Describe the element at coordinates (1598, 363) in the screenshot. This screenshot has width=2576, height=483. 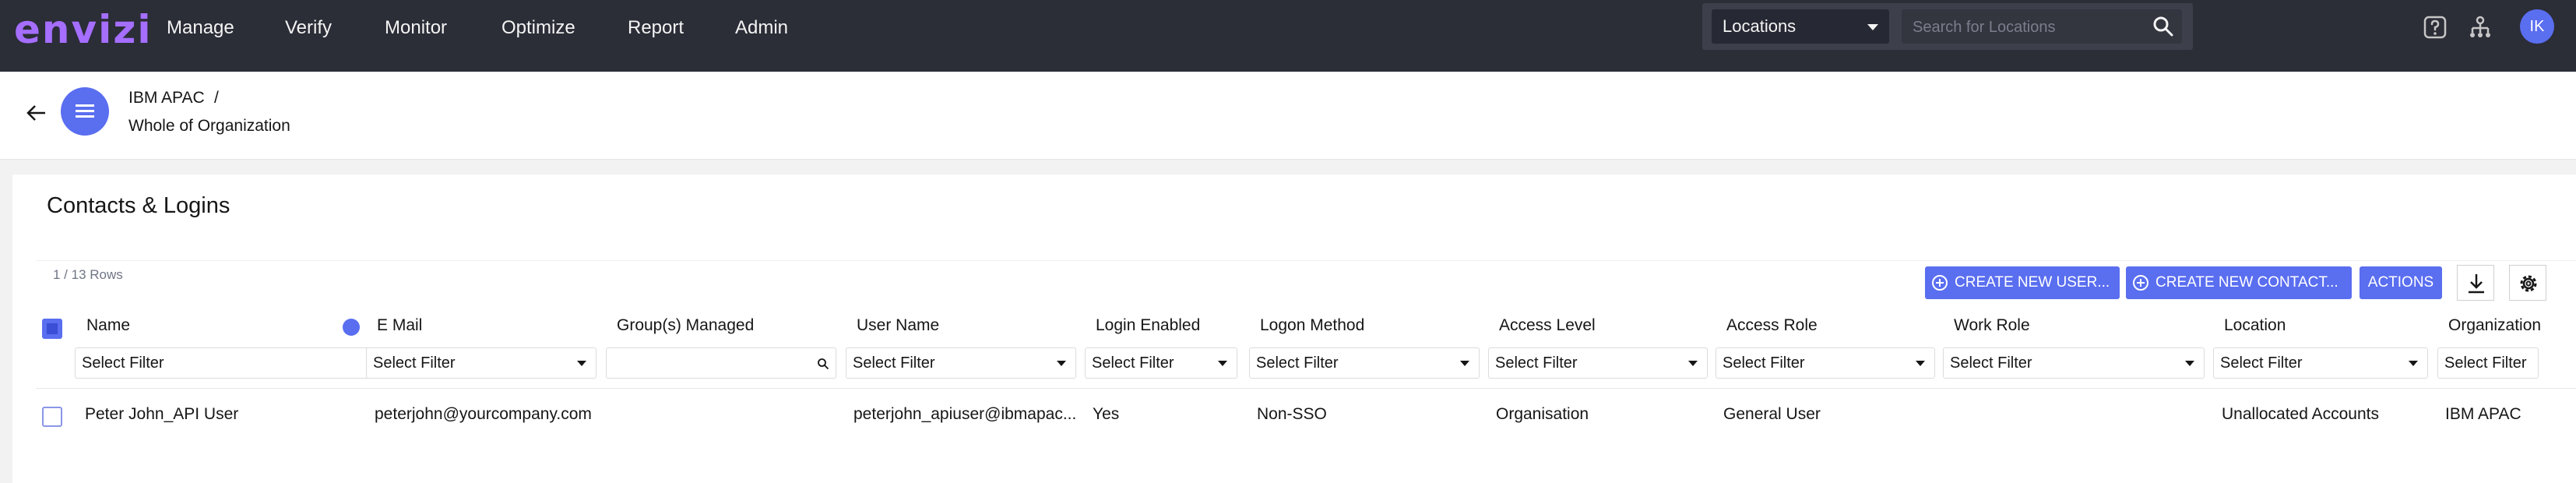
I see `access-level-filter-select: Select Filter` at that location.